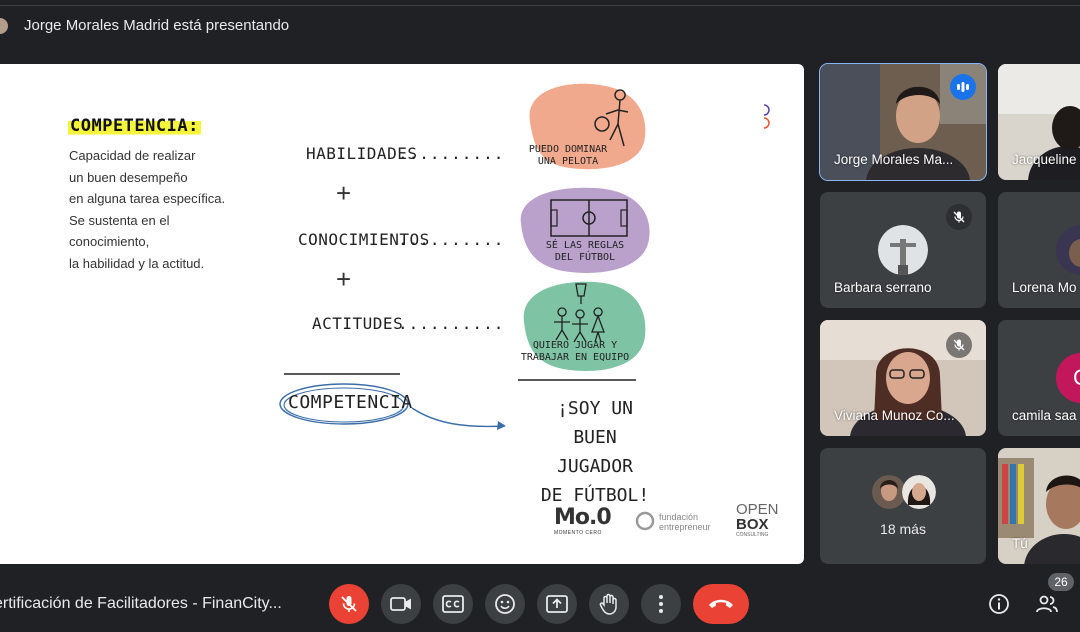 The width and height of the screenshot is (1080, 632). What do you see at coordinates (358, 323) in the screenshot?
I see `actitudes-label: ACTITUDES` at bounding box center [358, 323].